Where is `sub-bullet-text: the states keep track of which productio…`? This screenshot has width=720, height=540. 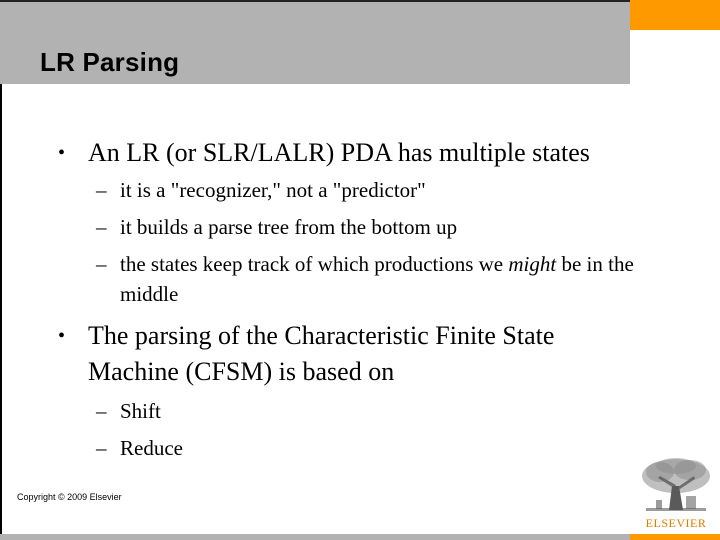
sub-bullet-text: the states keep track of which productio… is located at coordinates (400, 279).